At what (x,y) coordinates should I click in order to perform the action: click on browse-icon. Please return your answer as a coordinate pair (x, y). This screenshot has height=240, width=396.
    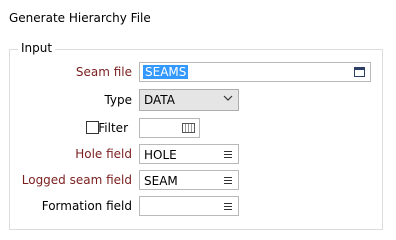
    Looking at the image, I should click on (359, 72).